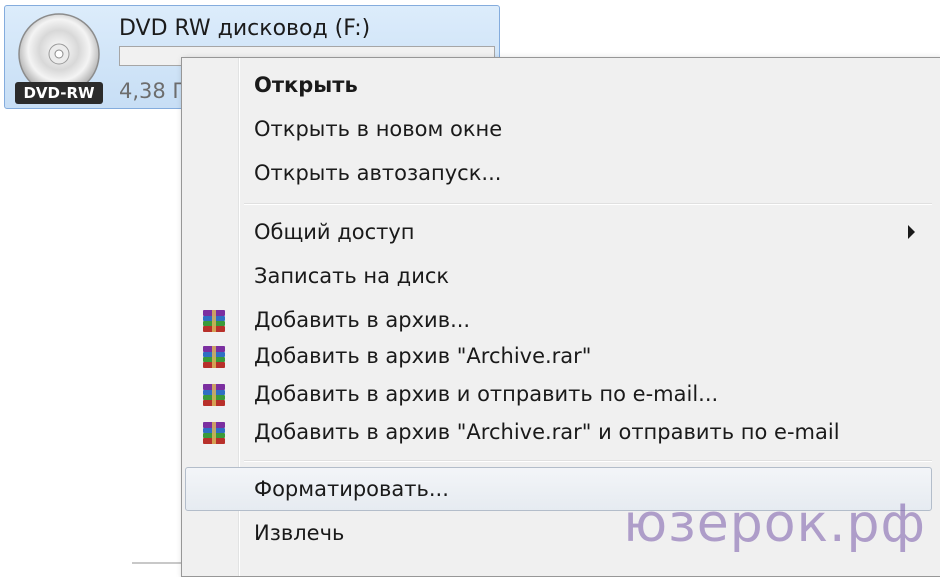  Describe the element at coordinates (558, 276) in the screenshot. I see `menu-item-burn-disc: Записать на диск` at that location.